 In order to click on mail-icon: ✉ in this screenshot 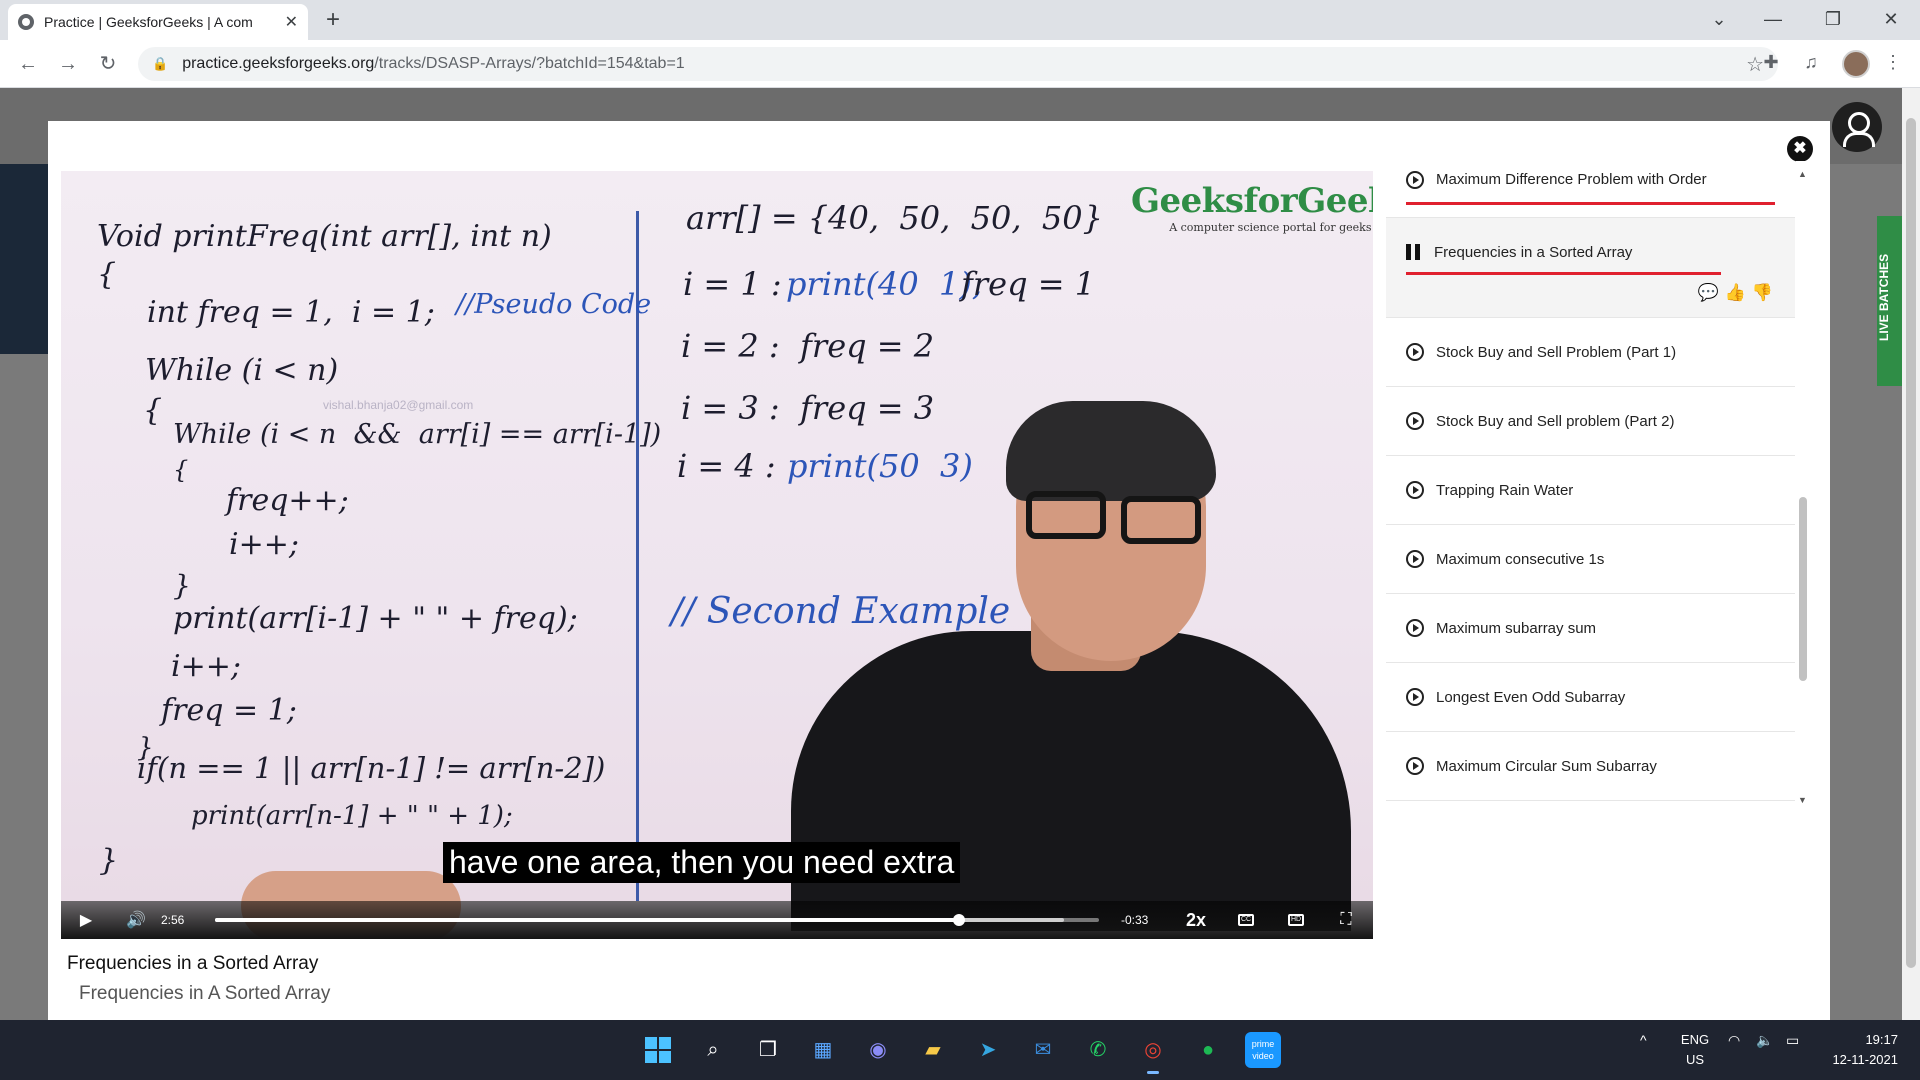, I will do `click(1043, 1050)`.